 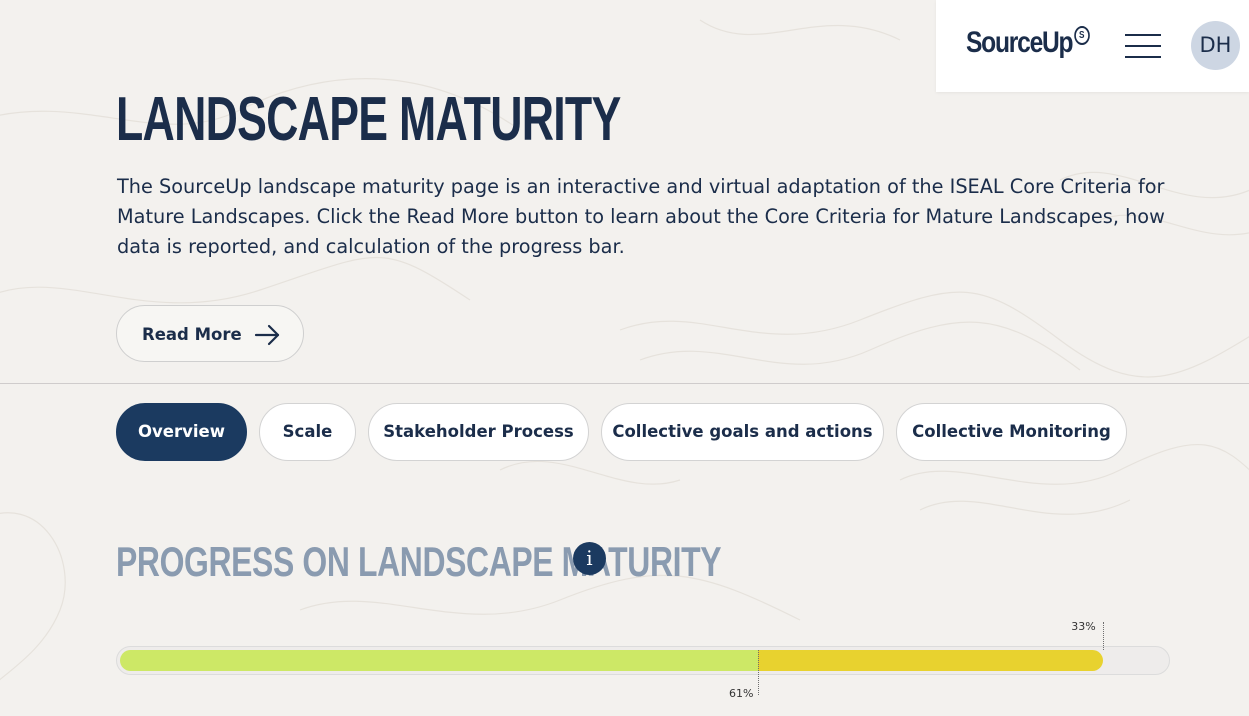 What do you see at coordinates (1143, 46) in the screenshot?
I see `hamburger-icon` at bounding box center [1143, 46].